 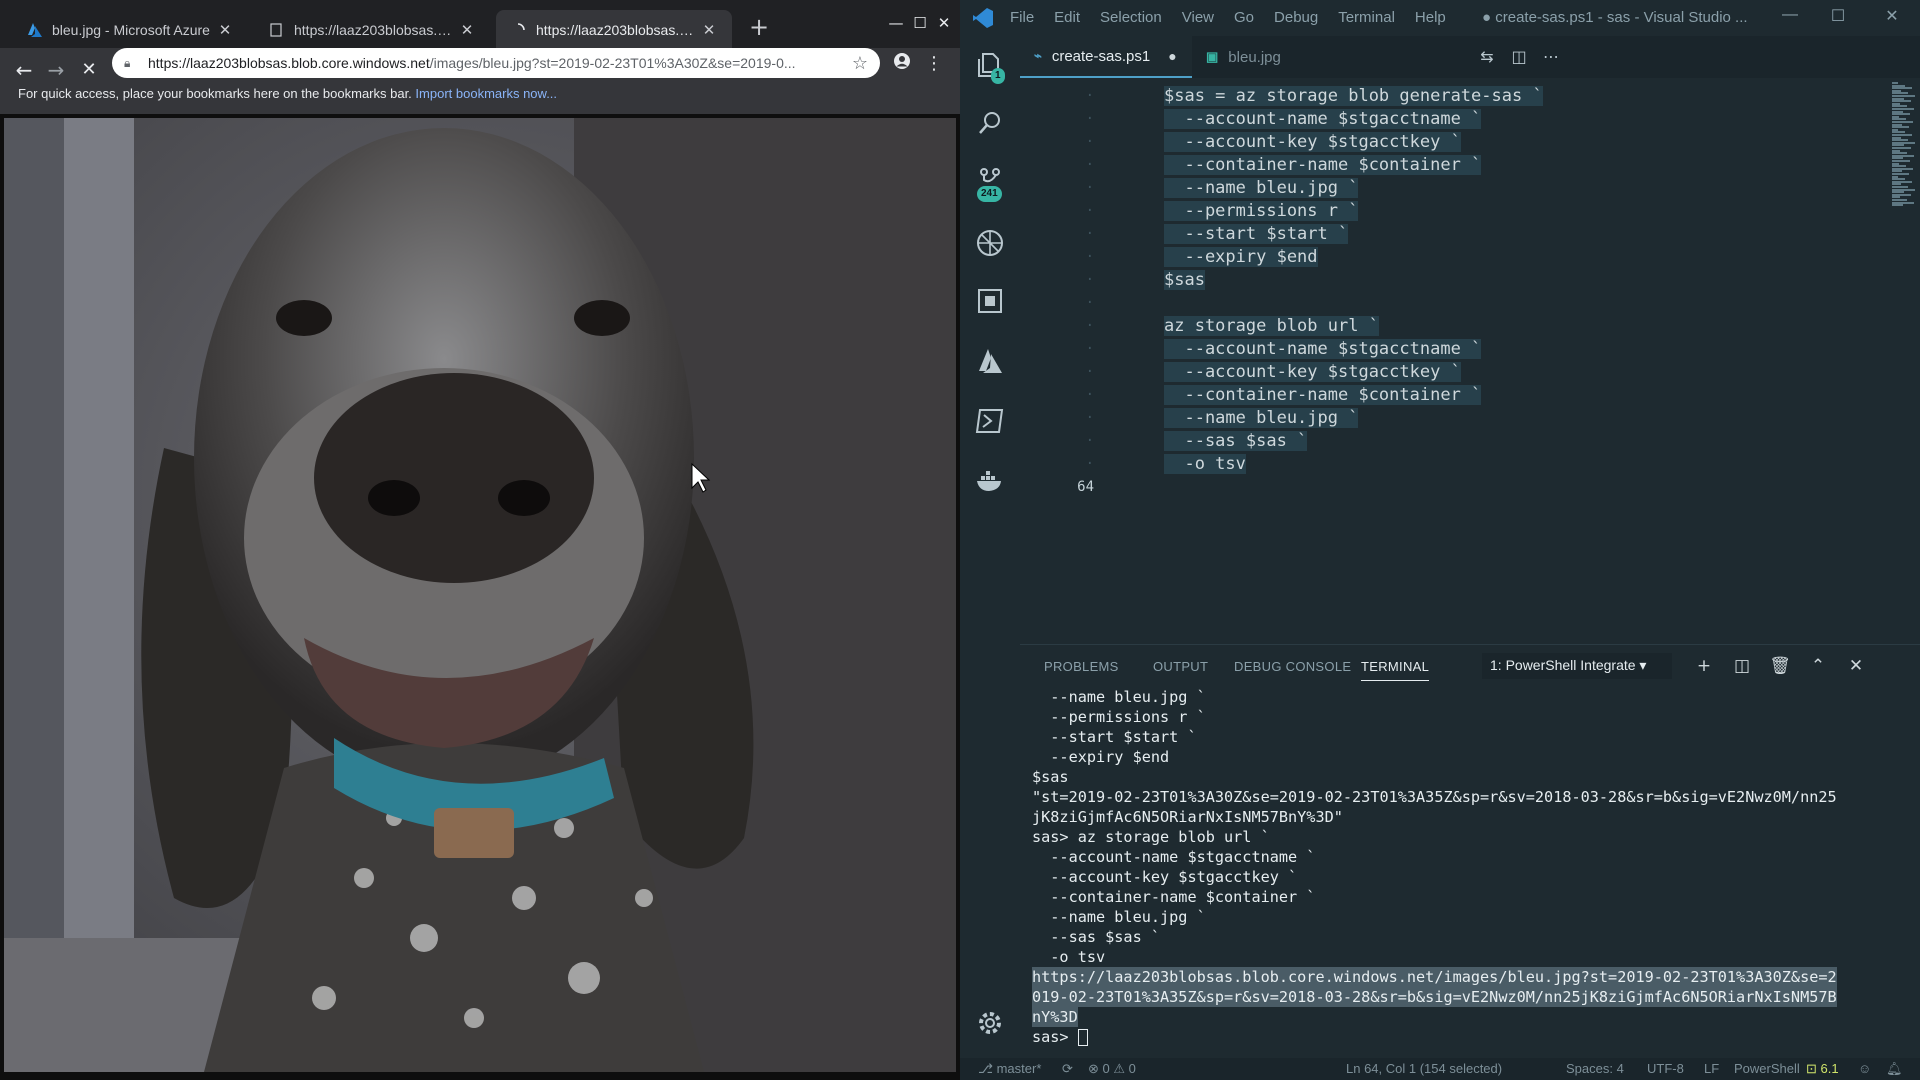 I want to click on explorer-icon: 1, so click(x=990, y=67).